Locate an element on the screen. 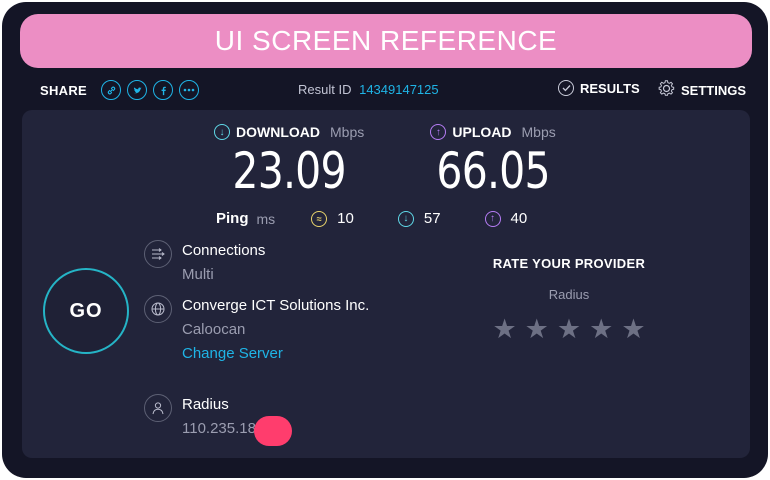 The image size is (770, 480). globe-icon is located at coordinates (158, 309).